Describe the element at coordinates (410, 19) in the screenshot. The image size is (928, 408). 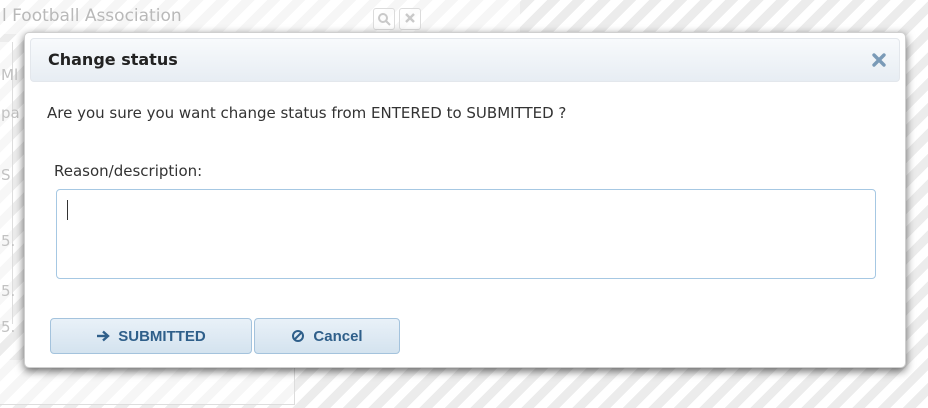
I see `clear-icon` at that location.